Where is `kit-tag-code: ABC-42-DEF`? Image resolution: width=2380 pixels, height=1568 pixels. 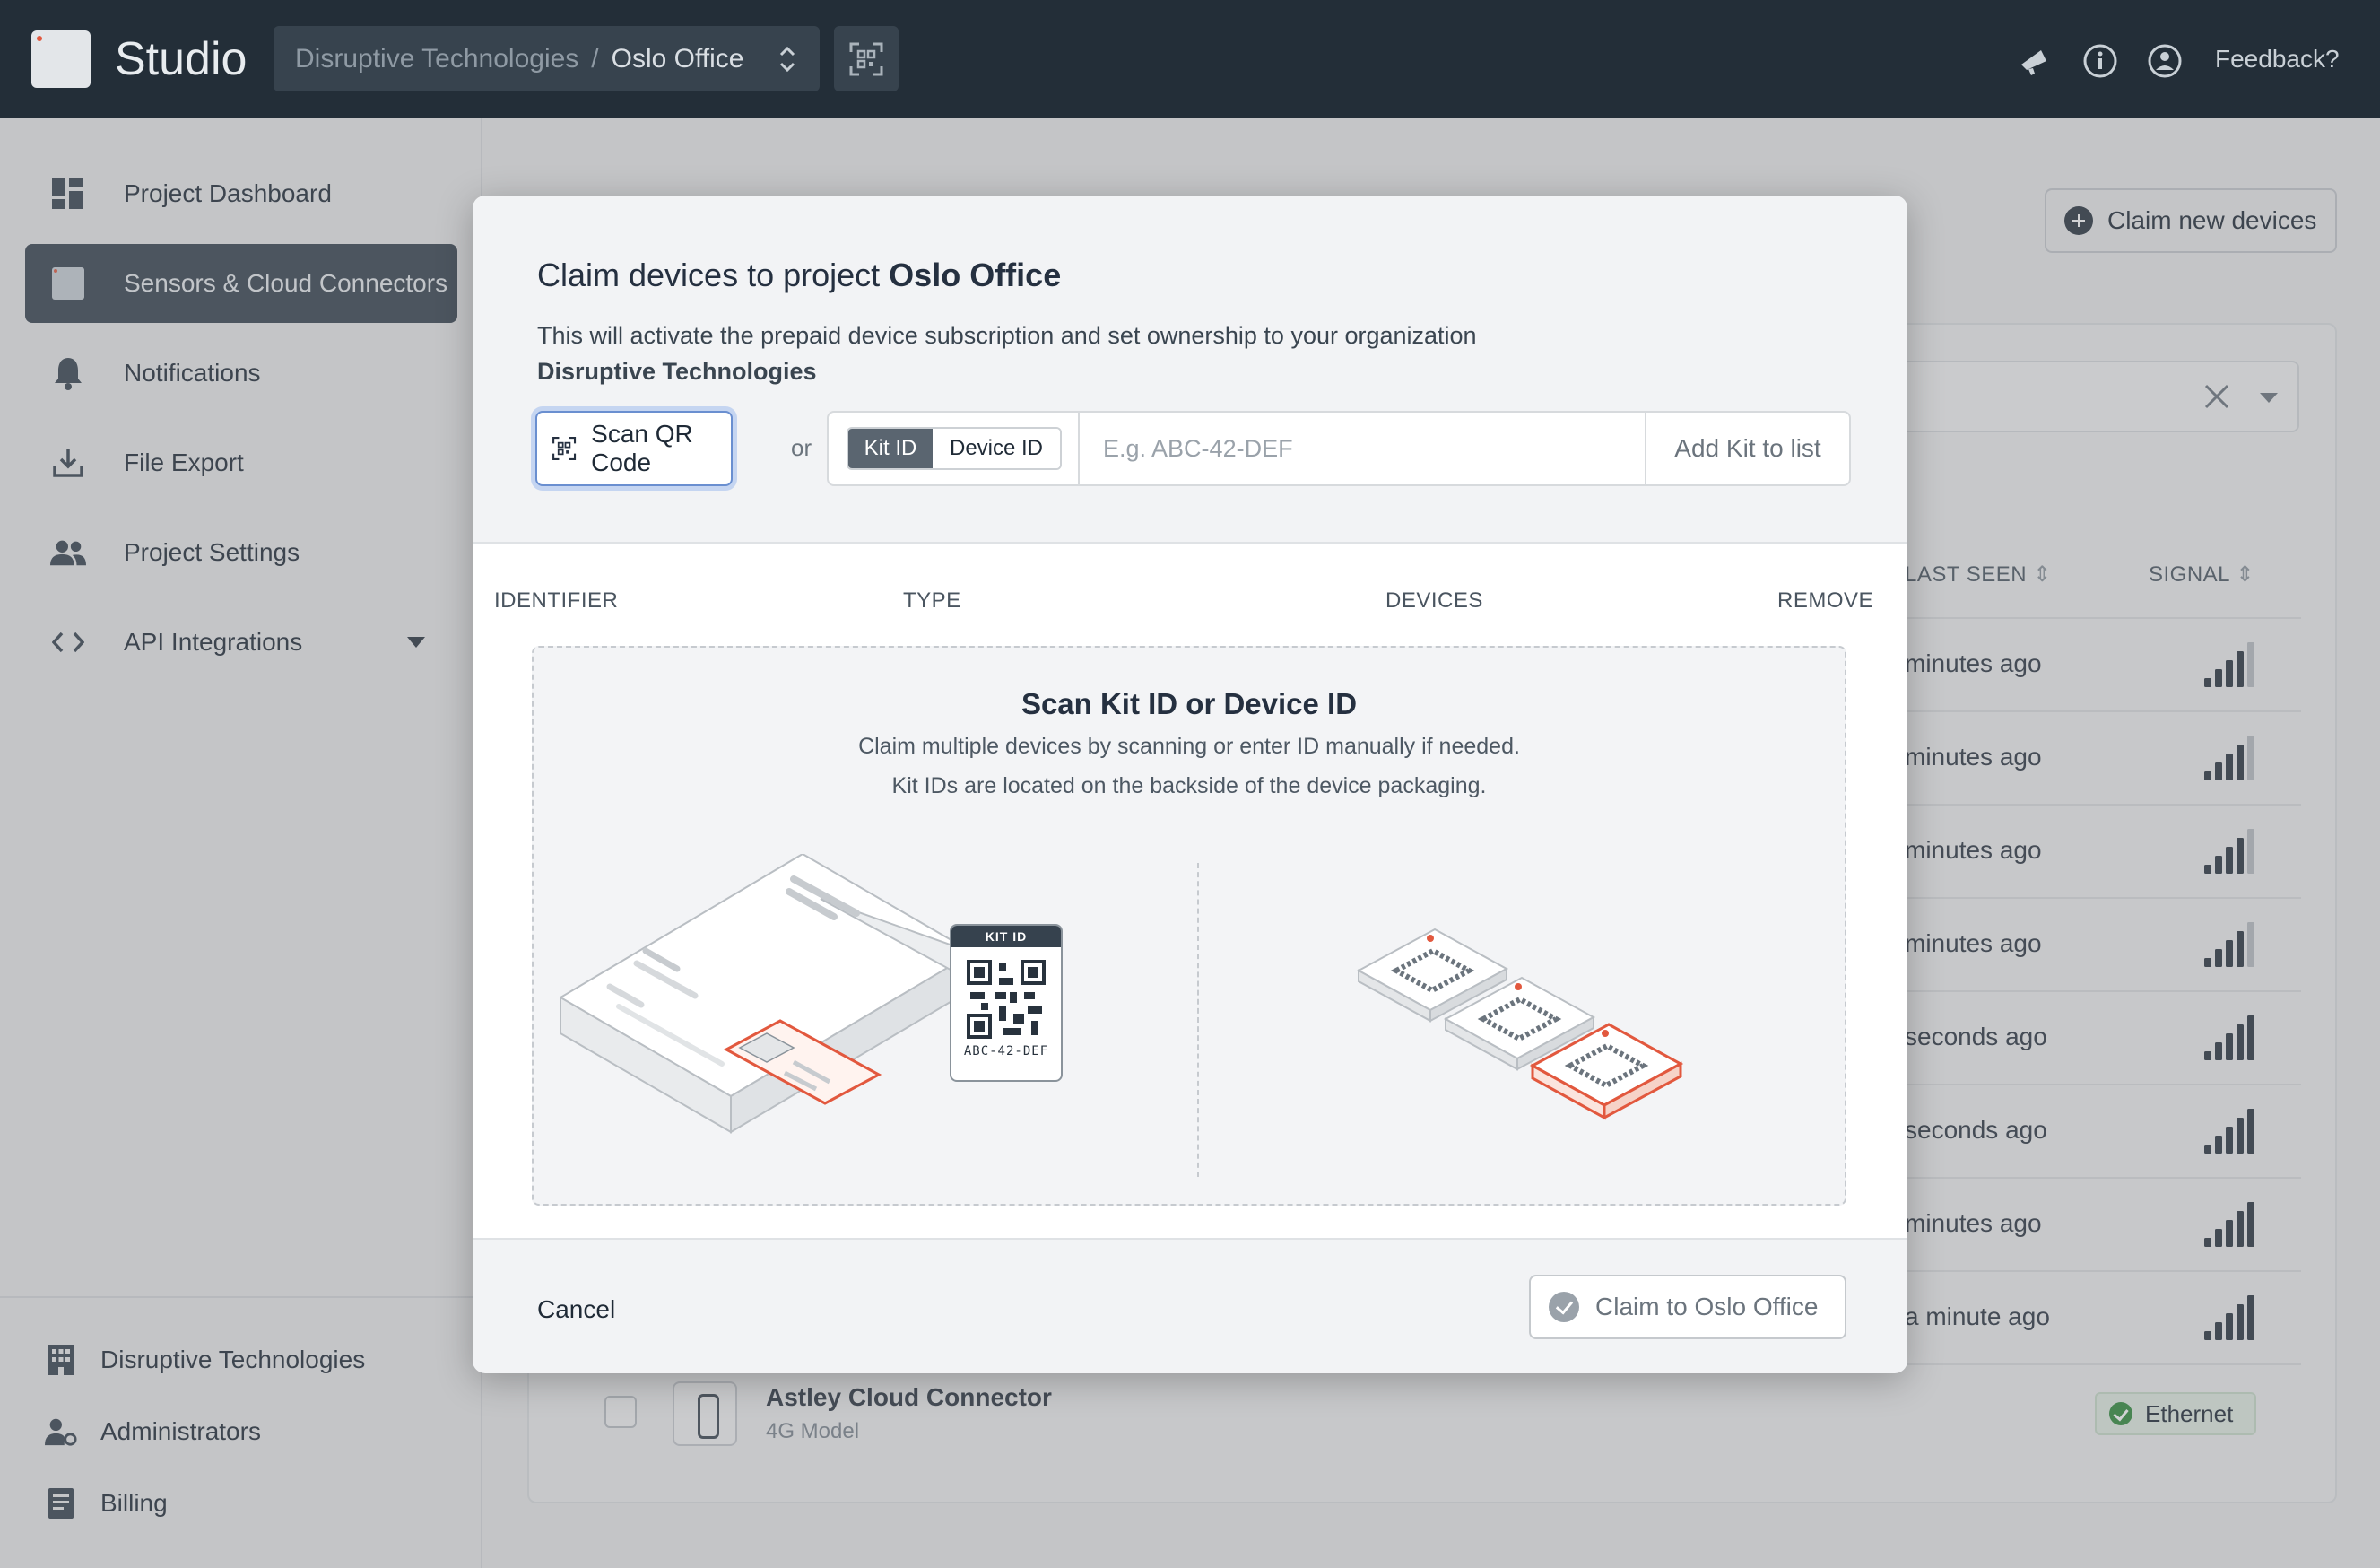 kit-tag-code: ABC-42-DEF is located at coordinates (1006, 1051).